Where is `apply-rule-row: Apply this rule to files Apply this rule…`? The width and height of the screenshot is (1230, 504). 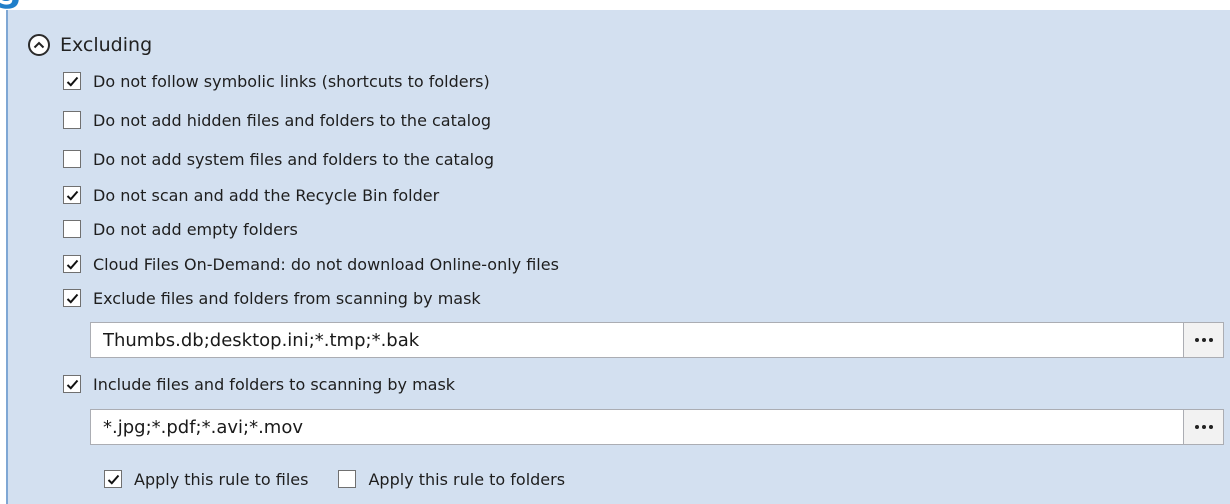 apply-rule-row: Apply this rule to files Apply this rule… is located at coordinates (334, 479).